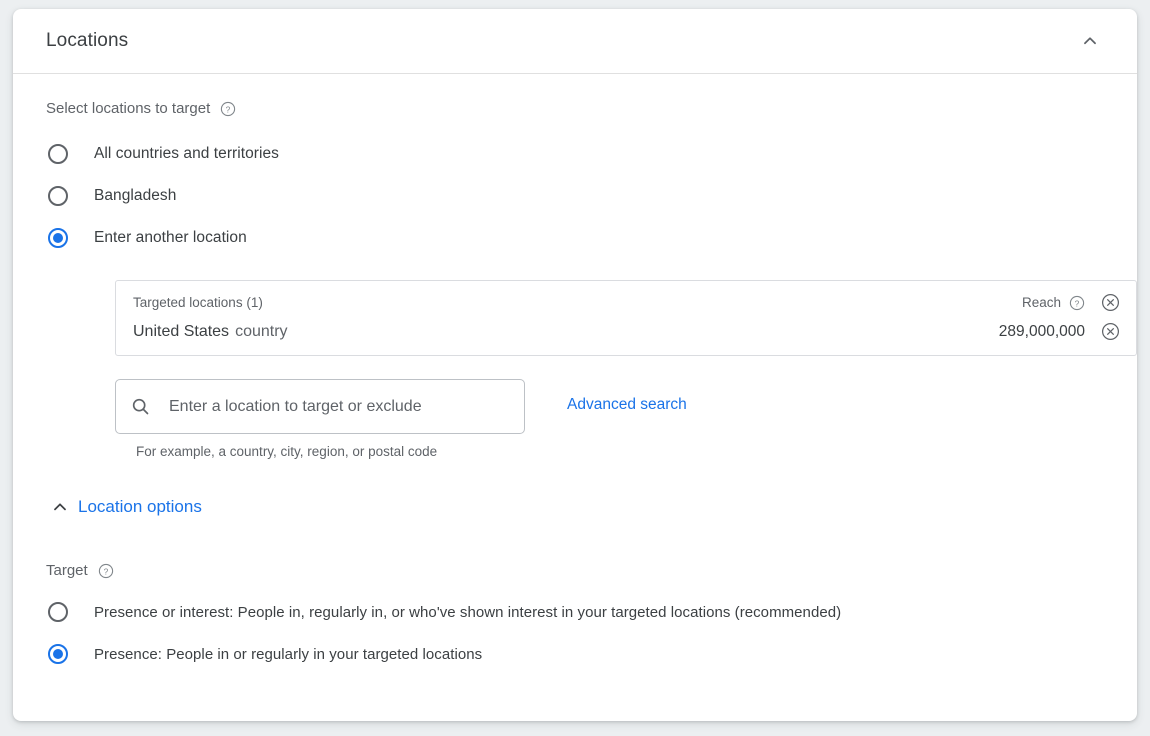  I want to click on search-icon, so click(140, 406).